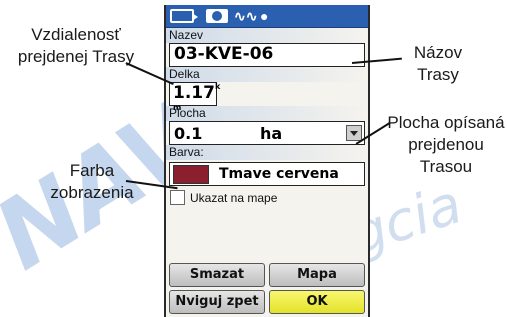  I want to click on status-icon-bar: ∿∿ ●, so click(267, 16).